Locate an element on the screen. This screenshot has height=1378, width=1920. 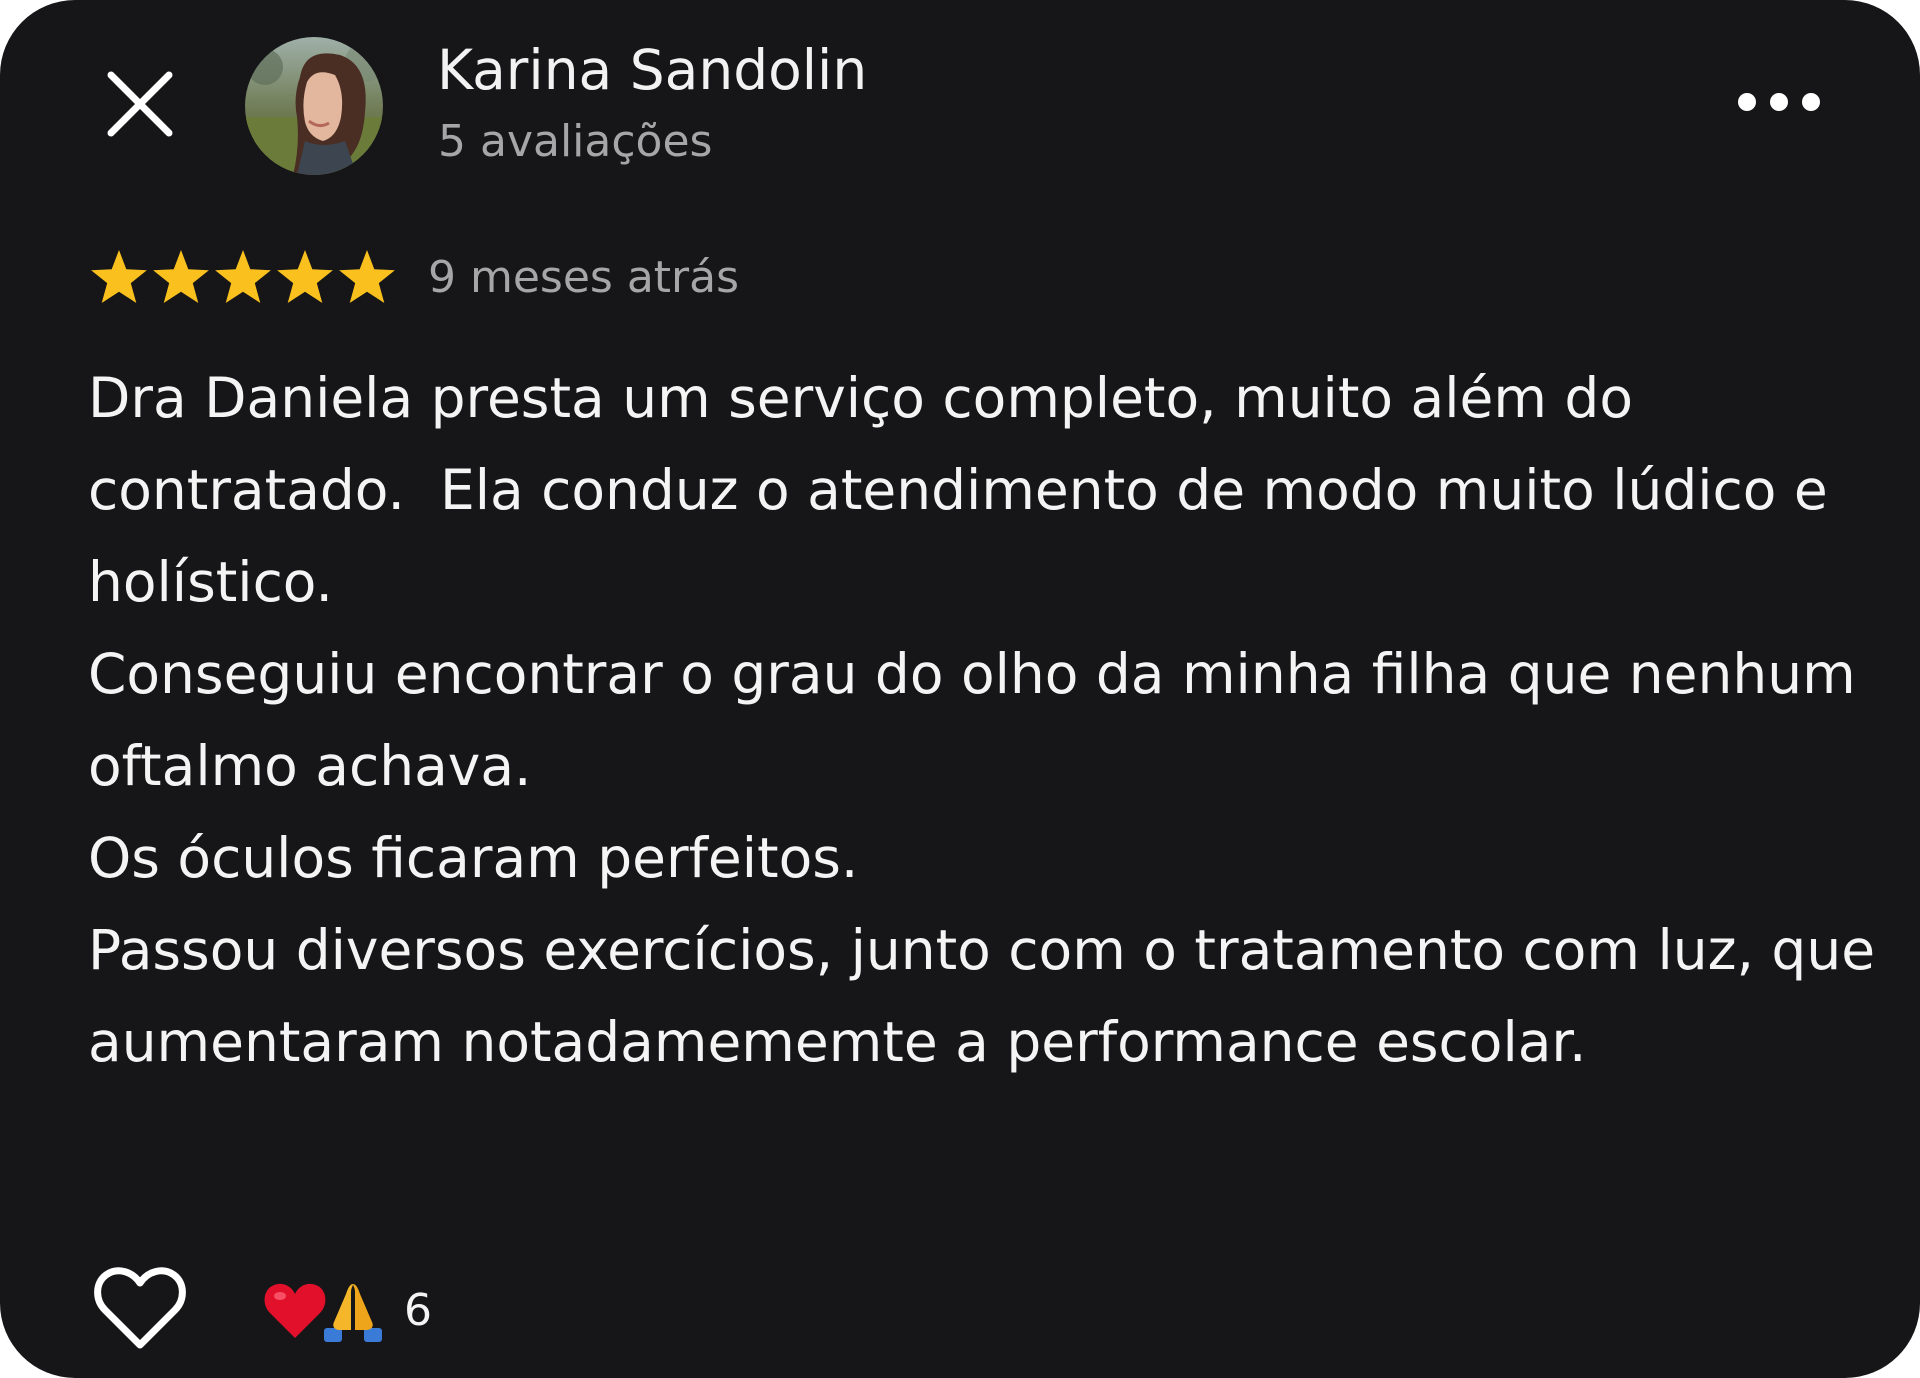
review-paragraph: Os óculos ficaram perfeitos. is located at coordinates (473, 858).